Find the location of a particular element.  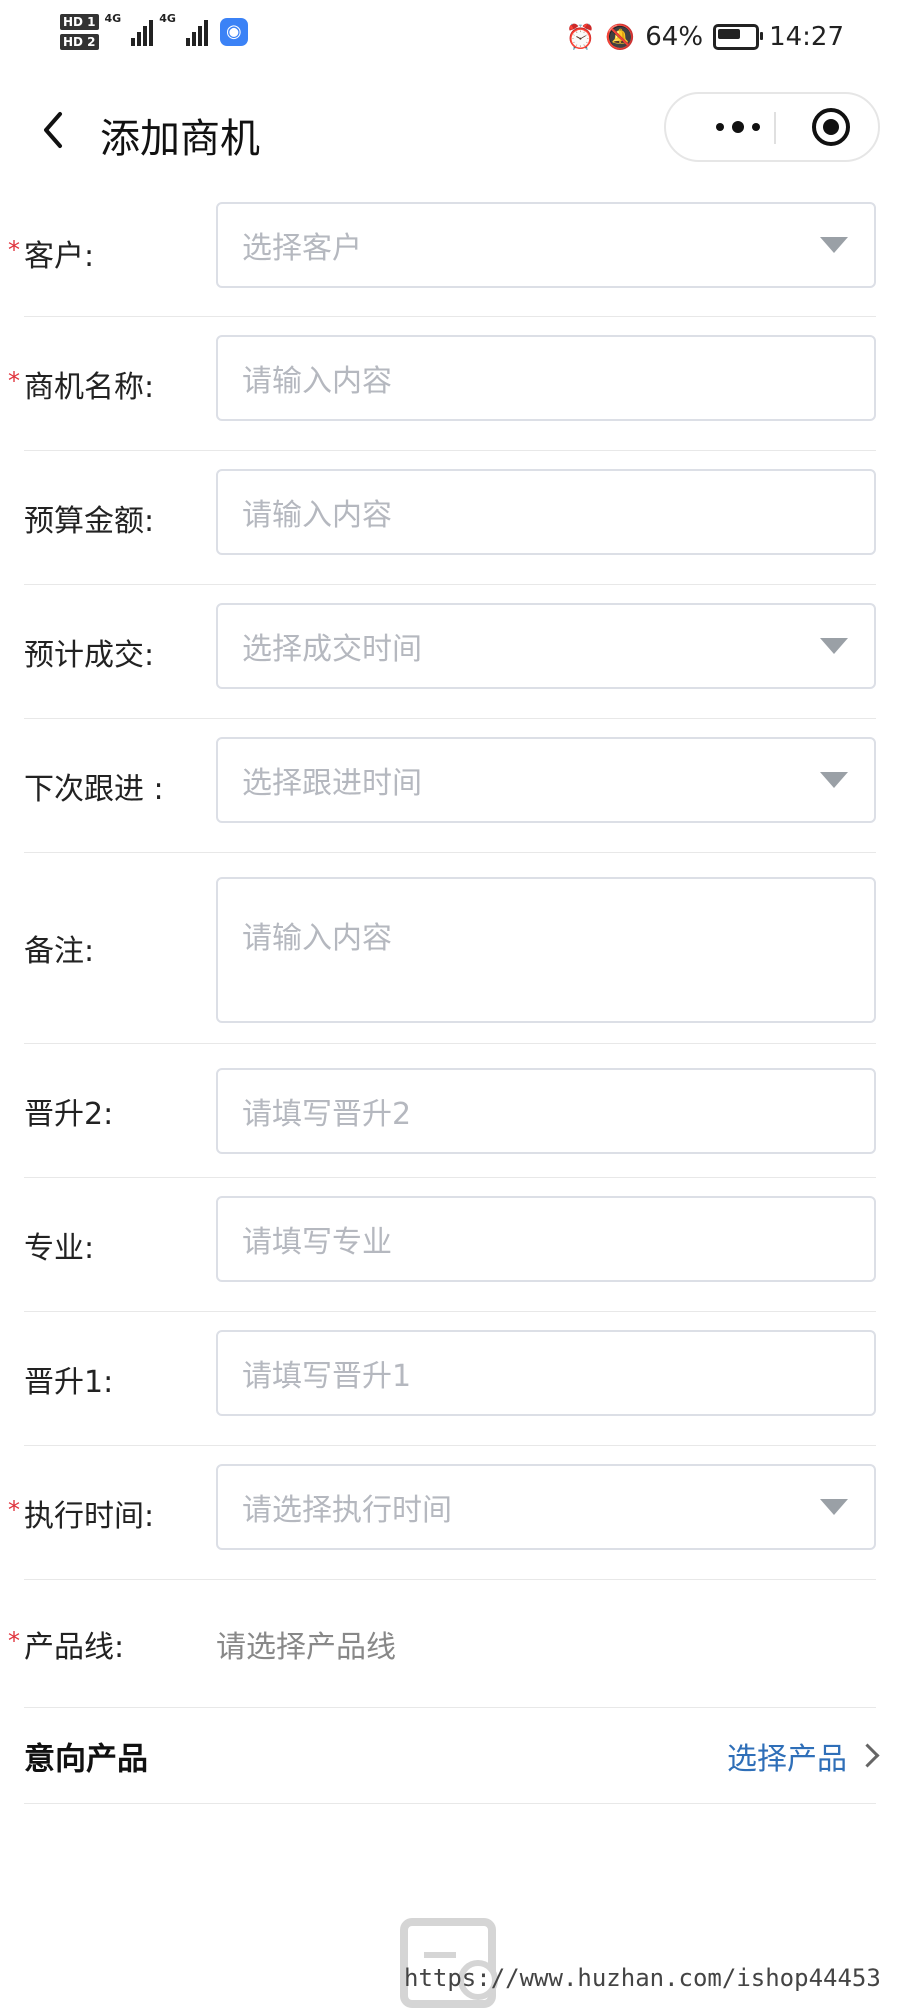

select-product-link: 选择产品 is located at coordinates (803, 1756).